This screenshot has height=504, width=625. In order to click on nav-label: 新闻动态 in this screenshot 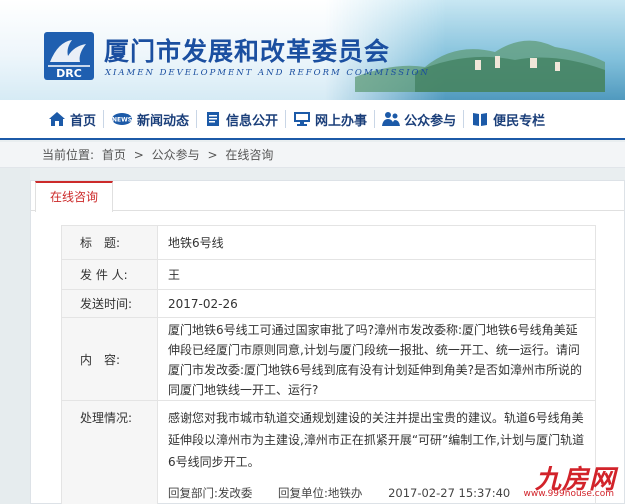, I will do `click(163, 121)`.